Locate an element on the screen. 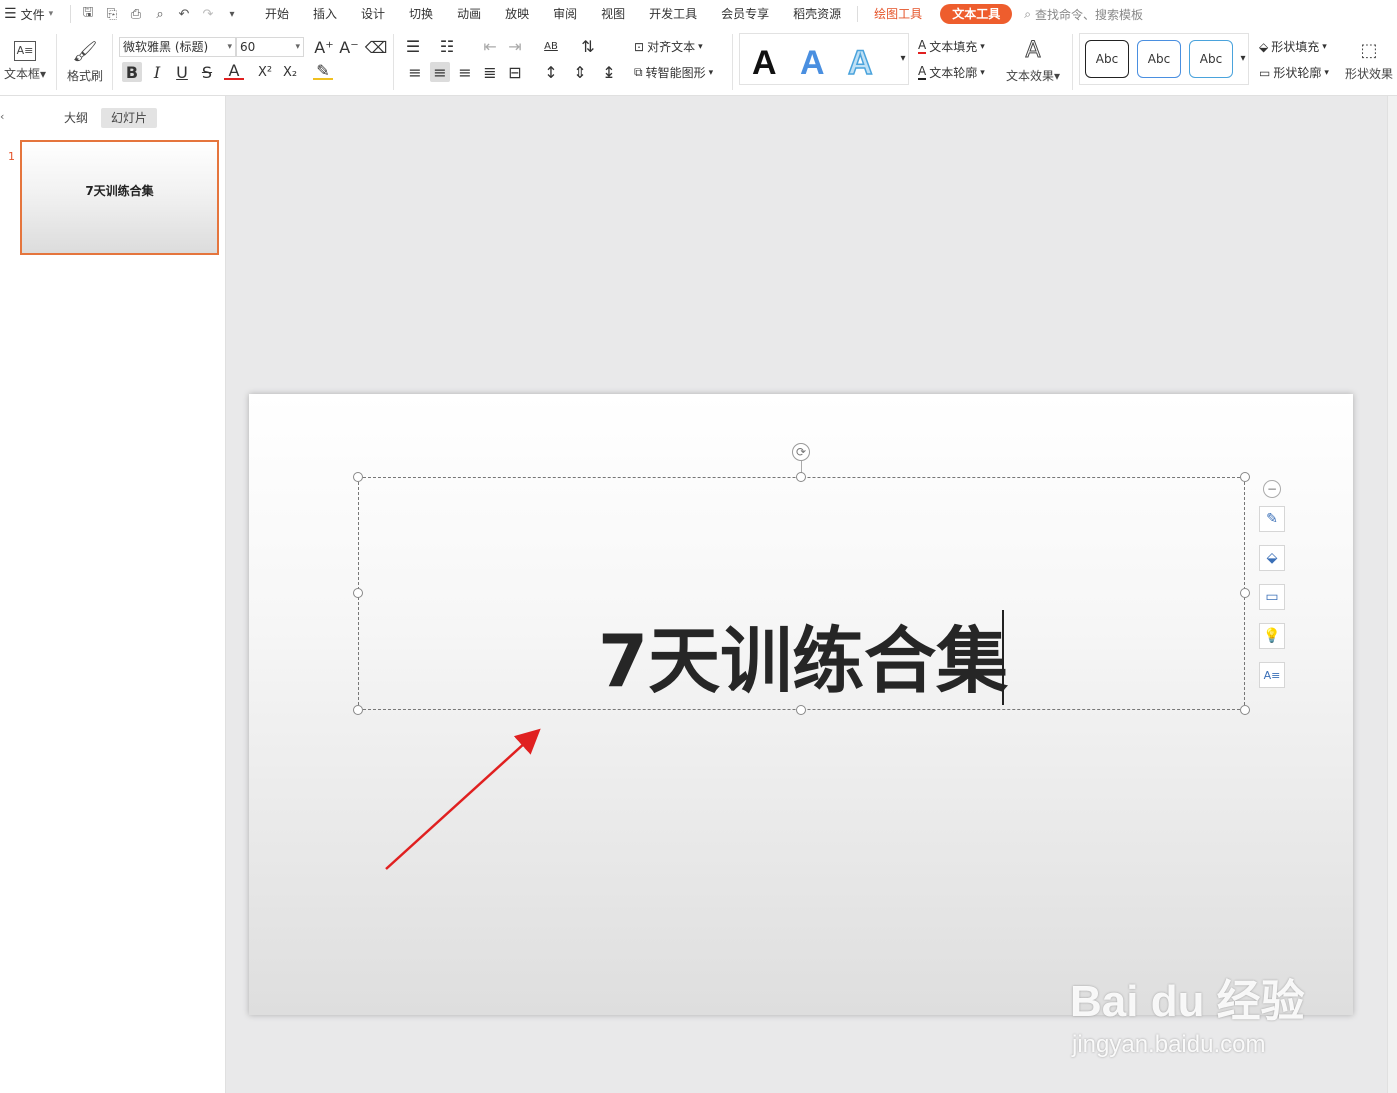 This screenshot has height=1093, width=1397. watermark-url: jingyan.baidu.com is located at coordinates (1169, 1044).